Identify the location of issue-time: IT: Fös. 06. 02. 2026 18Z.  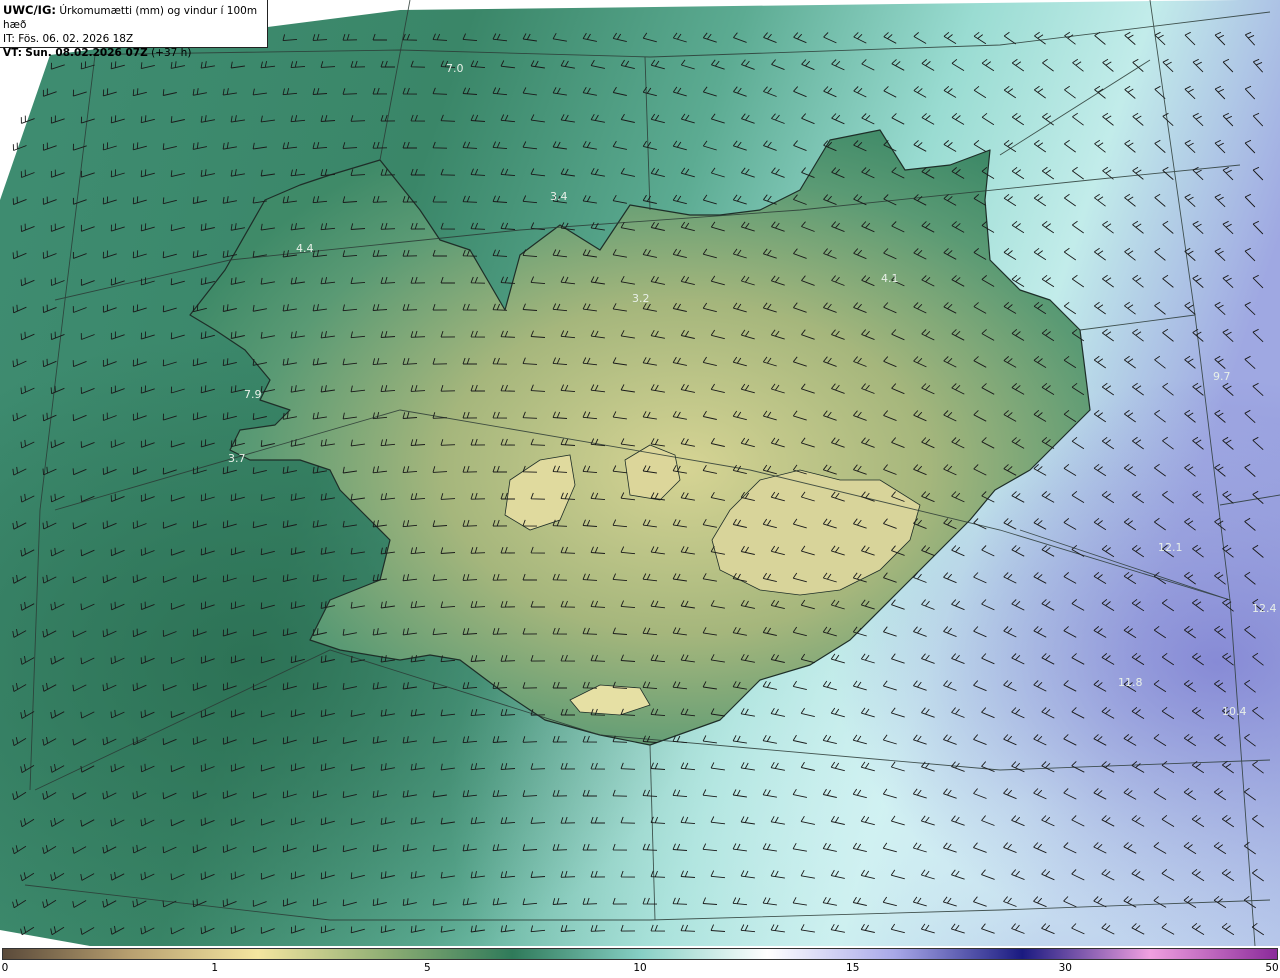
(68, 39).